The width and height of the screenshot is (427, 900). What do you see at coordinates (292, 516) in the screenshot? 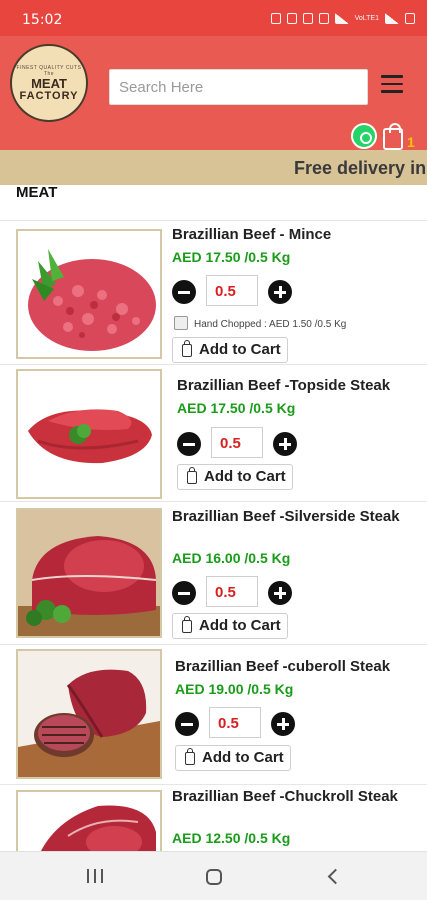
I see `product-name: Brazillian Beef -Silverside Steak` at bounding box center [292, 516].